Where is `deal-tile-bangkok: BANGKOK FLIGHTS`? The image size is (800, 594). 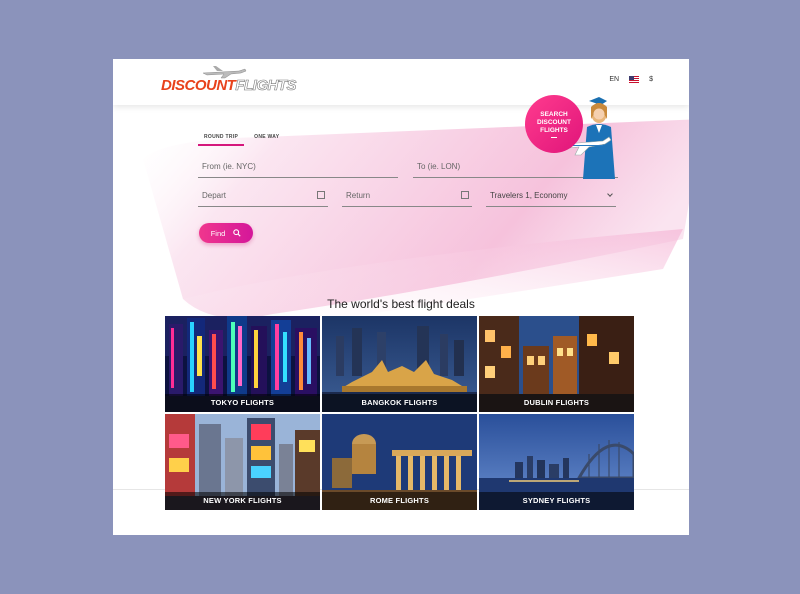 deal-tile-bangkok: BANGKOK FLIGHTS is located at coordinates (399, 364).